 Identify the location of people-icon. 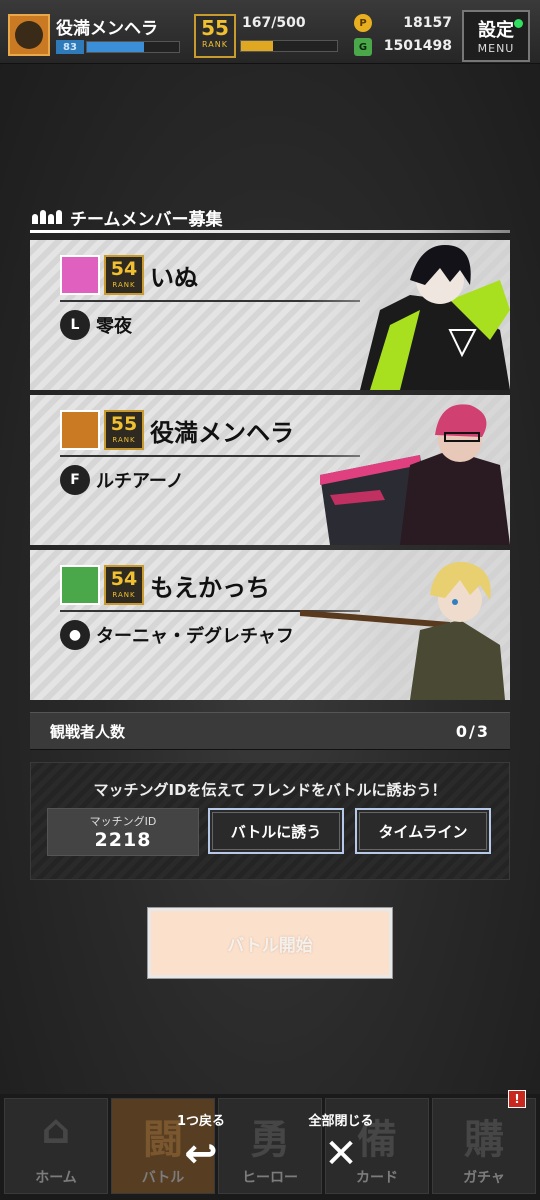
(47, 217).